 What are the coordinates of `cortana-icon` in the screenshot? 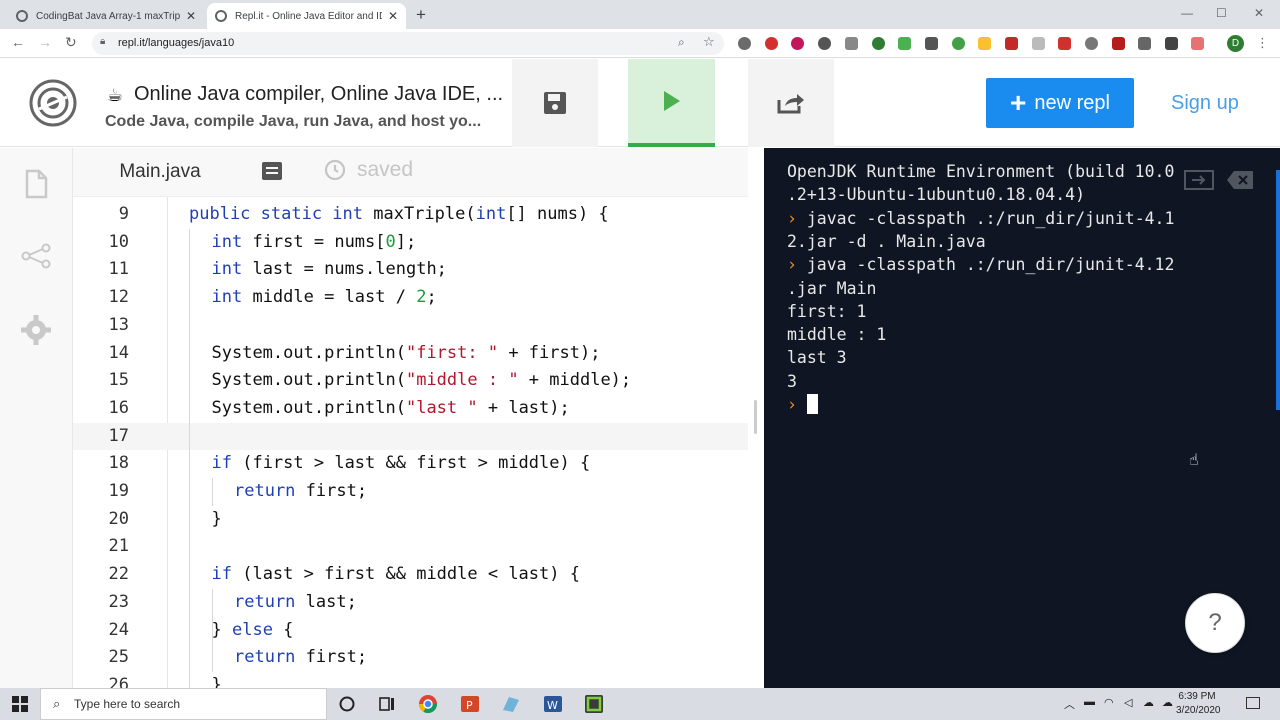 It's located at (347, 704).